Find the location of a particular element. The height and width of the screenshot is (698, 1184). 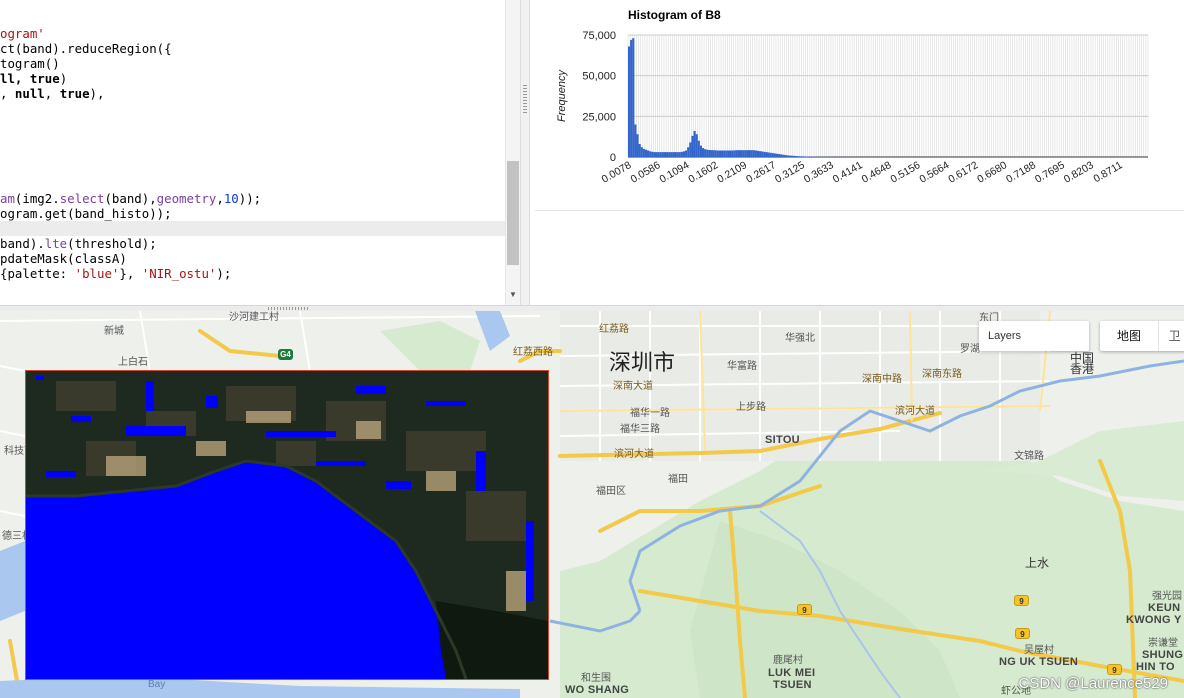

code-line: {palette: 'blue'}, 'NIR_ostu'); is located at coordinates (115, 273).